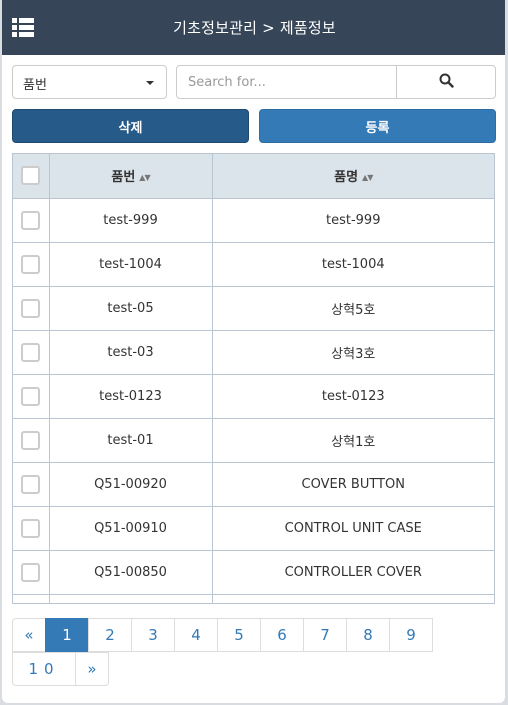 The height and width of the screenshot is (705, 508). I want to click on table-row: Q51-00920 COVER BUTTON, so click(253, 484).